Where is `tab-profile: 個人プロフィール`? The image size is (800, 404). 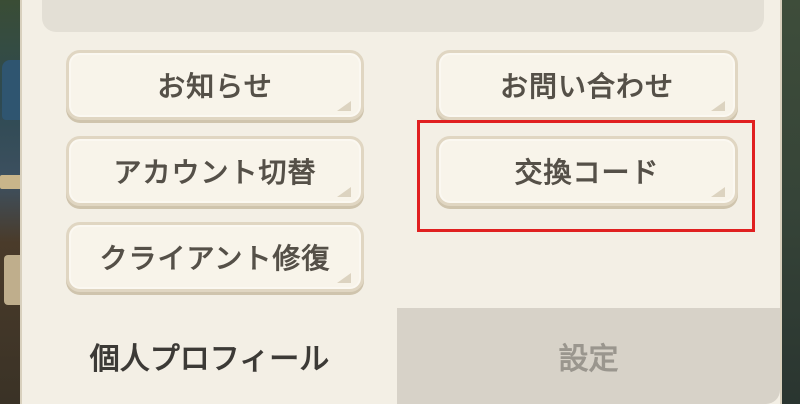 tab-profile: 個人プロフィール is located at coordinates (209, 356).